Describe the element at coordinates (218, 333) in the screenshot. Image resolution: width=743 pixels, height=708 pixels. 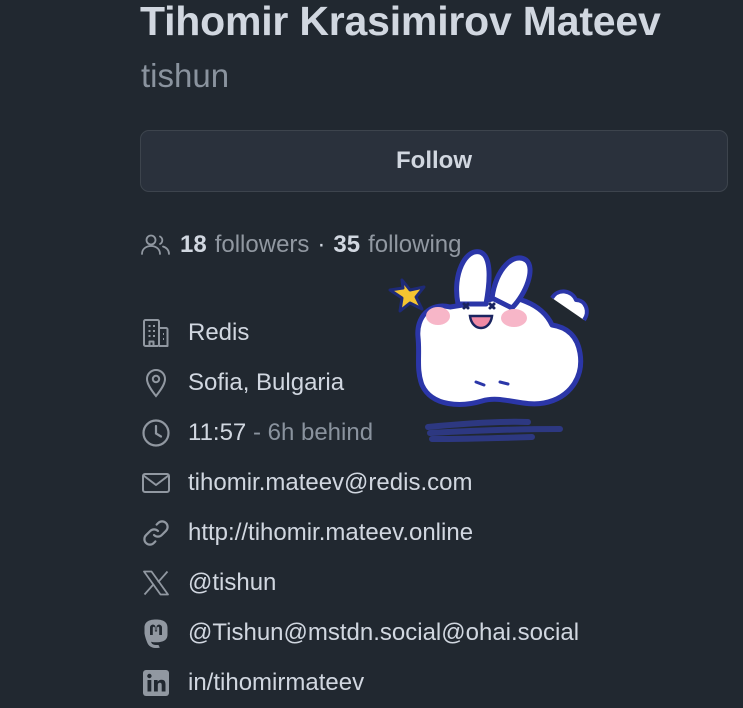
I see `organization-text: Redis` at that location.